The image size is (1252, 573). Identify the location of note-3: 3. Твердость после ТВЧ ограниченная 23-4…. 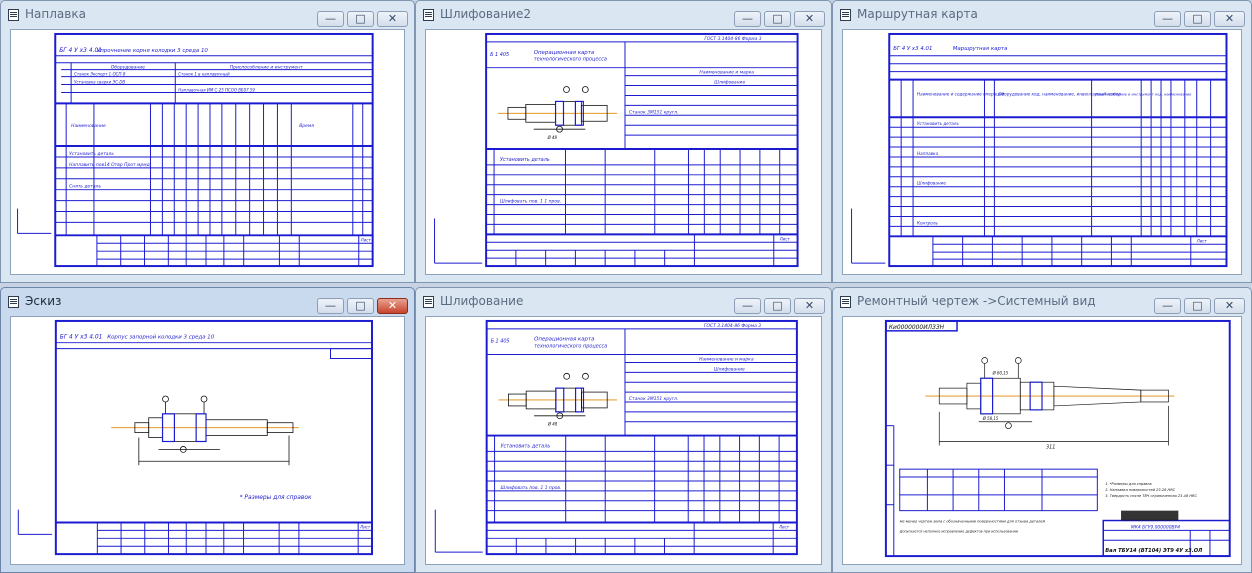
(1151, 496).